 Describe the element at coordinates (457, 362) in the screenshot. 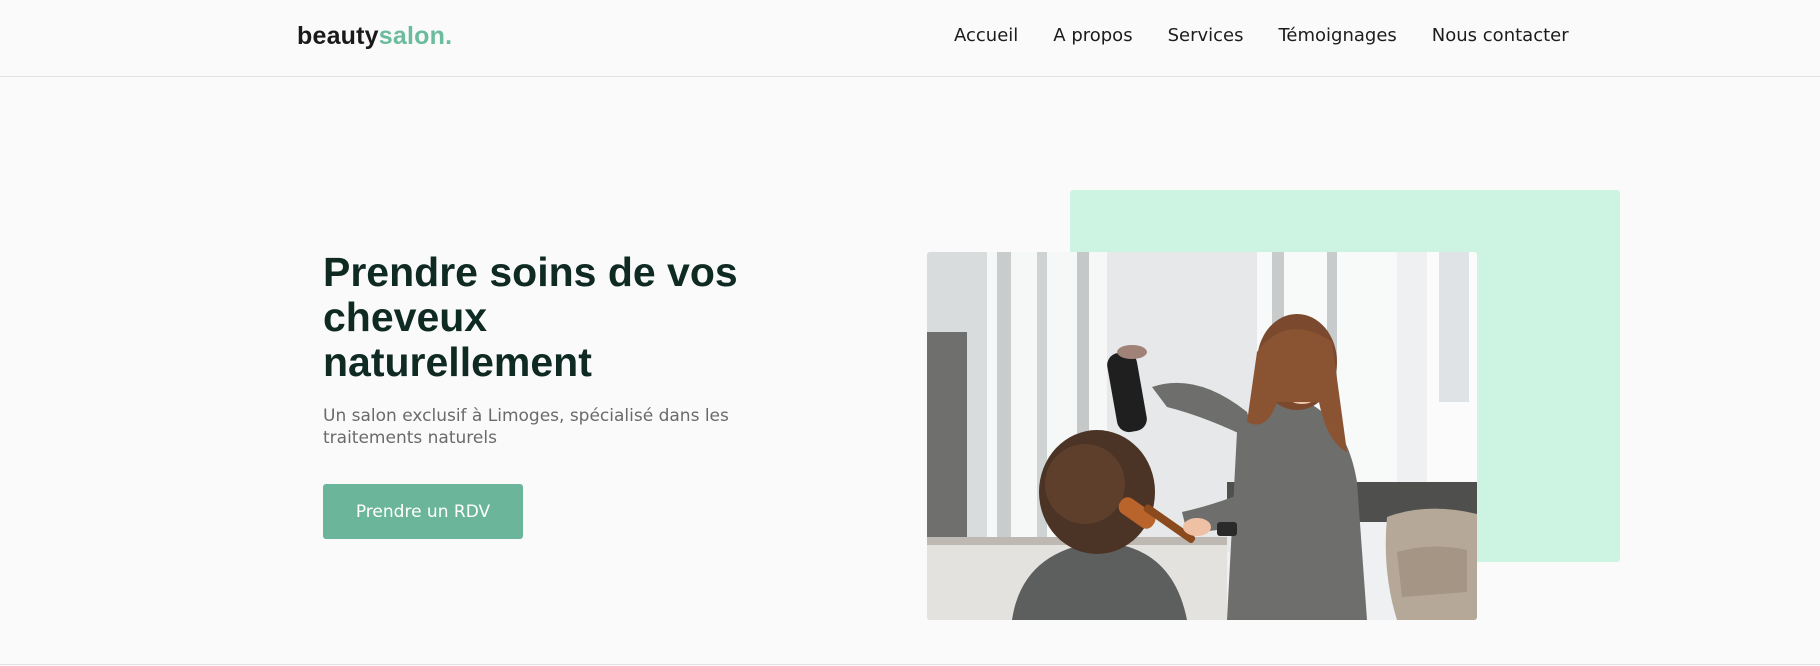

I see `hero-title-line: naturellement` at that location.